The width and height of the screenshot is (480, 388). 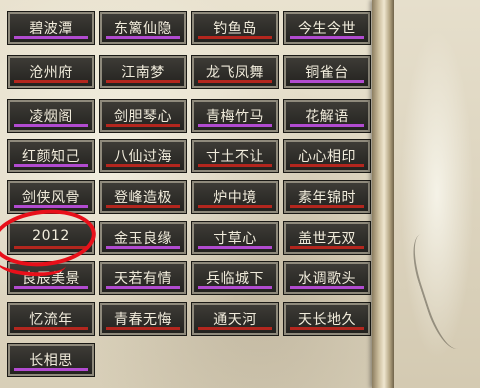 I want to click on server-button-label: 天长地久, so click(x=327, y=320).